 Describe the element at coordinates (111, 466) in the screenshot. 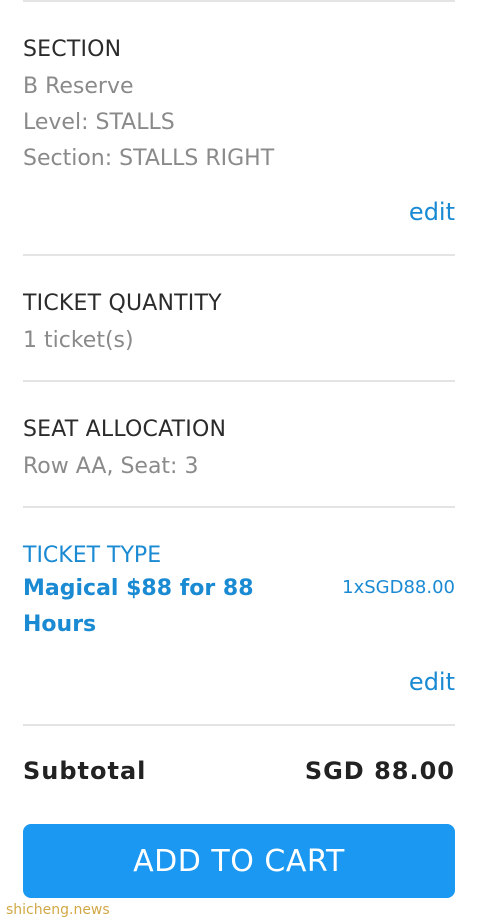

I see `seat-value: Row AA, Seat: 3` at that location.